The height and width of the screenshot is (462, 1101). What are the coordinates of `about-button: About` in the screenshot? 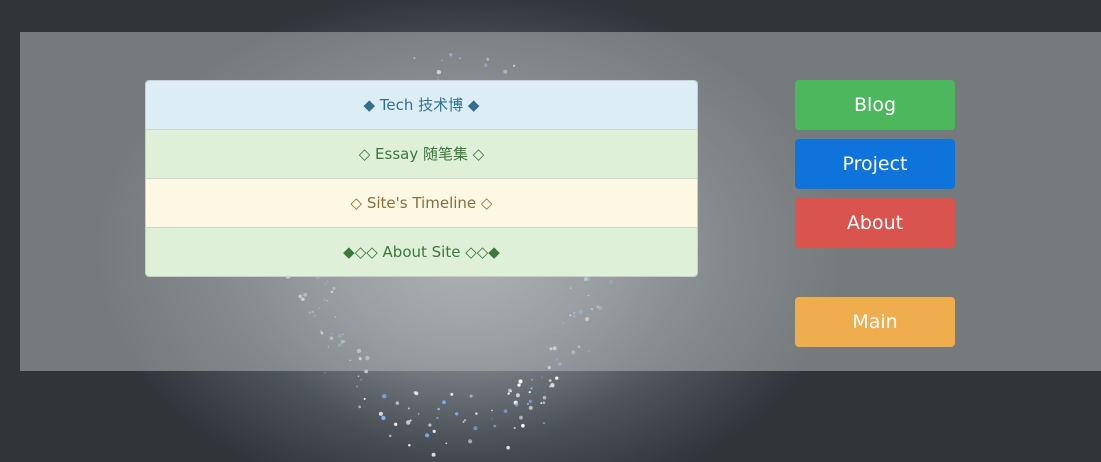 It's located at (875, 223).